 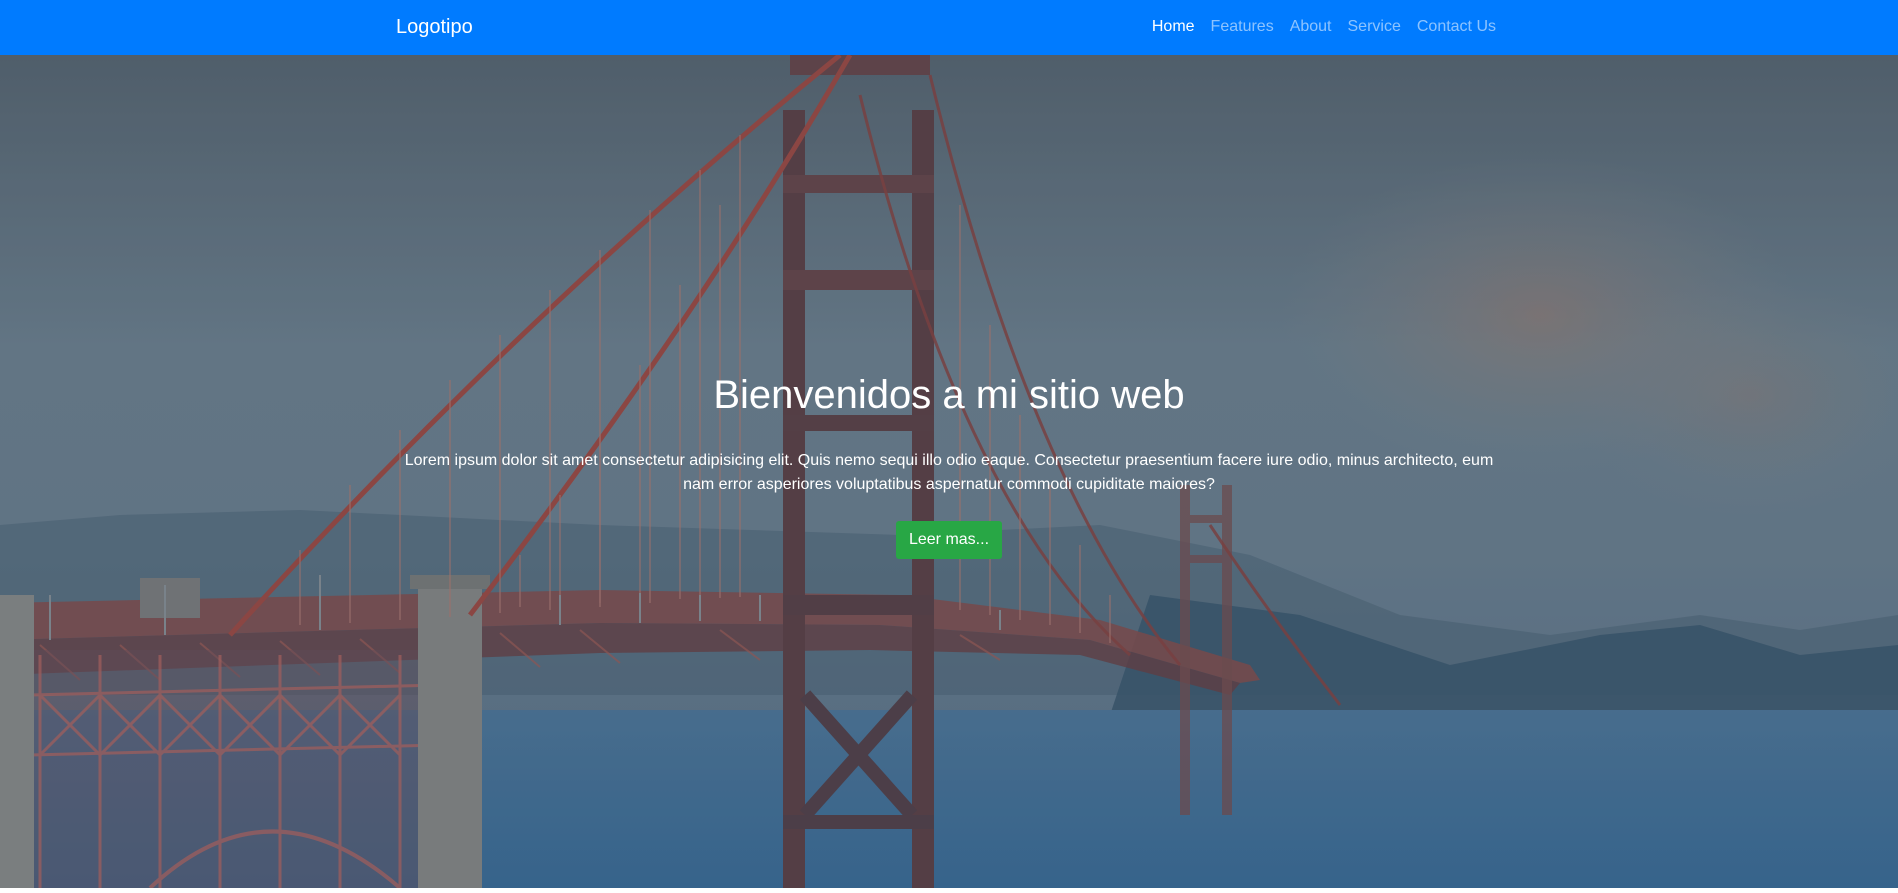 What do you see at coordinates (1374, 27) in the screenshot?
I see `nav-link-service: Service` at bounding box center [1374, 27].